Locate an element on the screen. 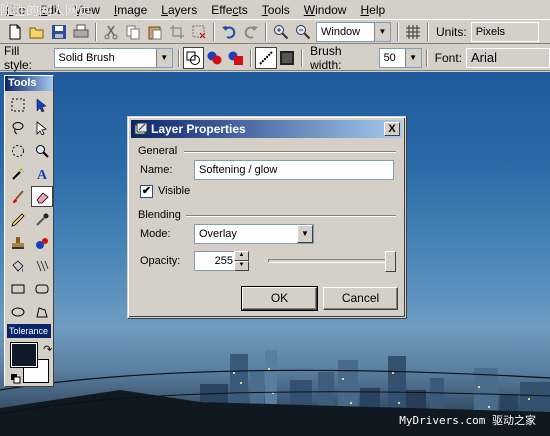 The height and width of the screenshot is (436, 550). text-icon: A is located at coordinates (42, 173).